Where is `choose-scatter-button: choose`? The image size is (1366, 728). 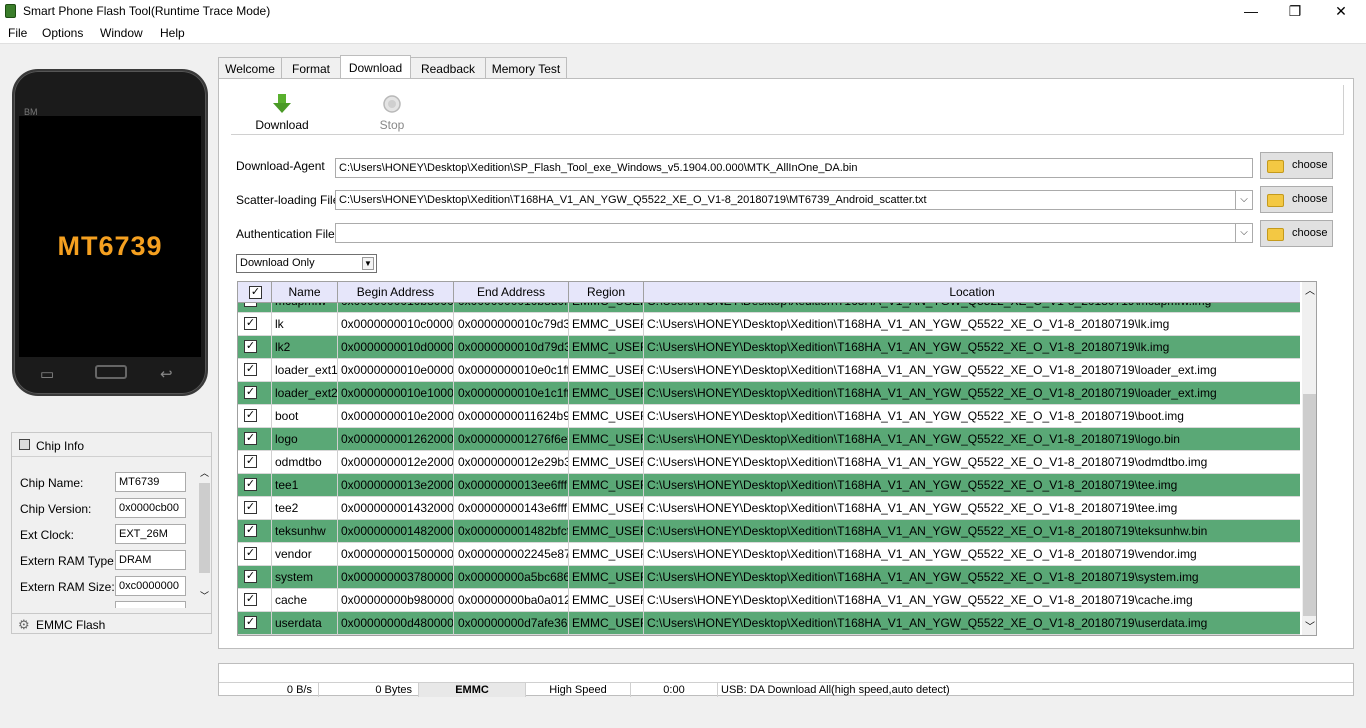
choose-scatter-button: choose is located at coordinates (1296, 199).